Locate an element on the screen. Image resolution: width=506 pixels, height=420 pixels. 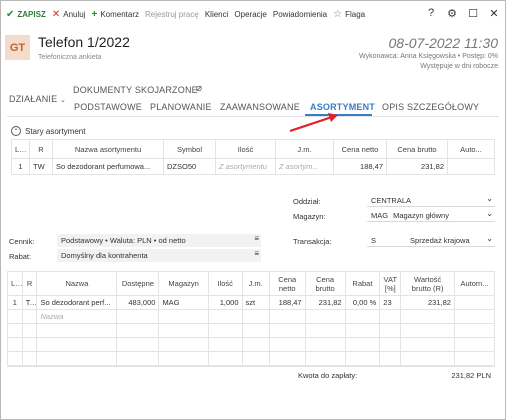
department-select: CENTRALA ⌄ is located at coordinates (431, 200).